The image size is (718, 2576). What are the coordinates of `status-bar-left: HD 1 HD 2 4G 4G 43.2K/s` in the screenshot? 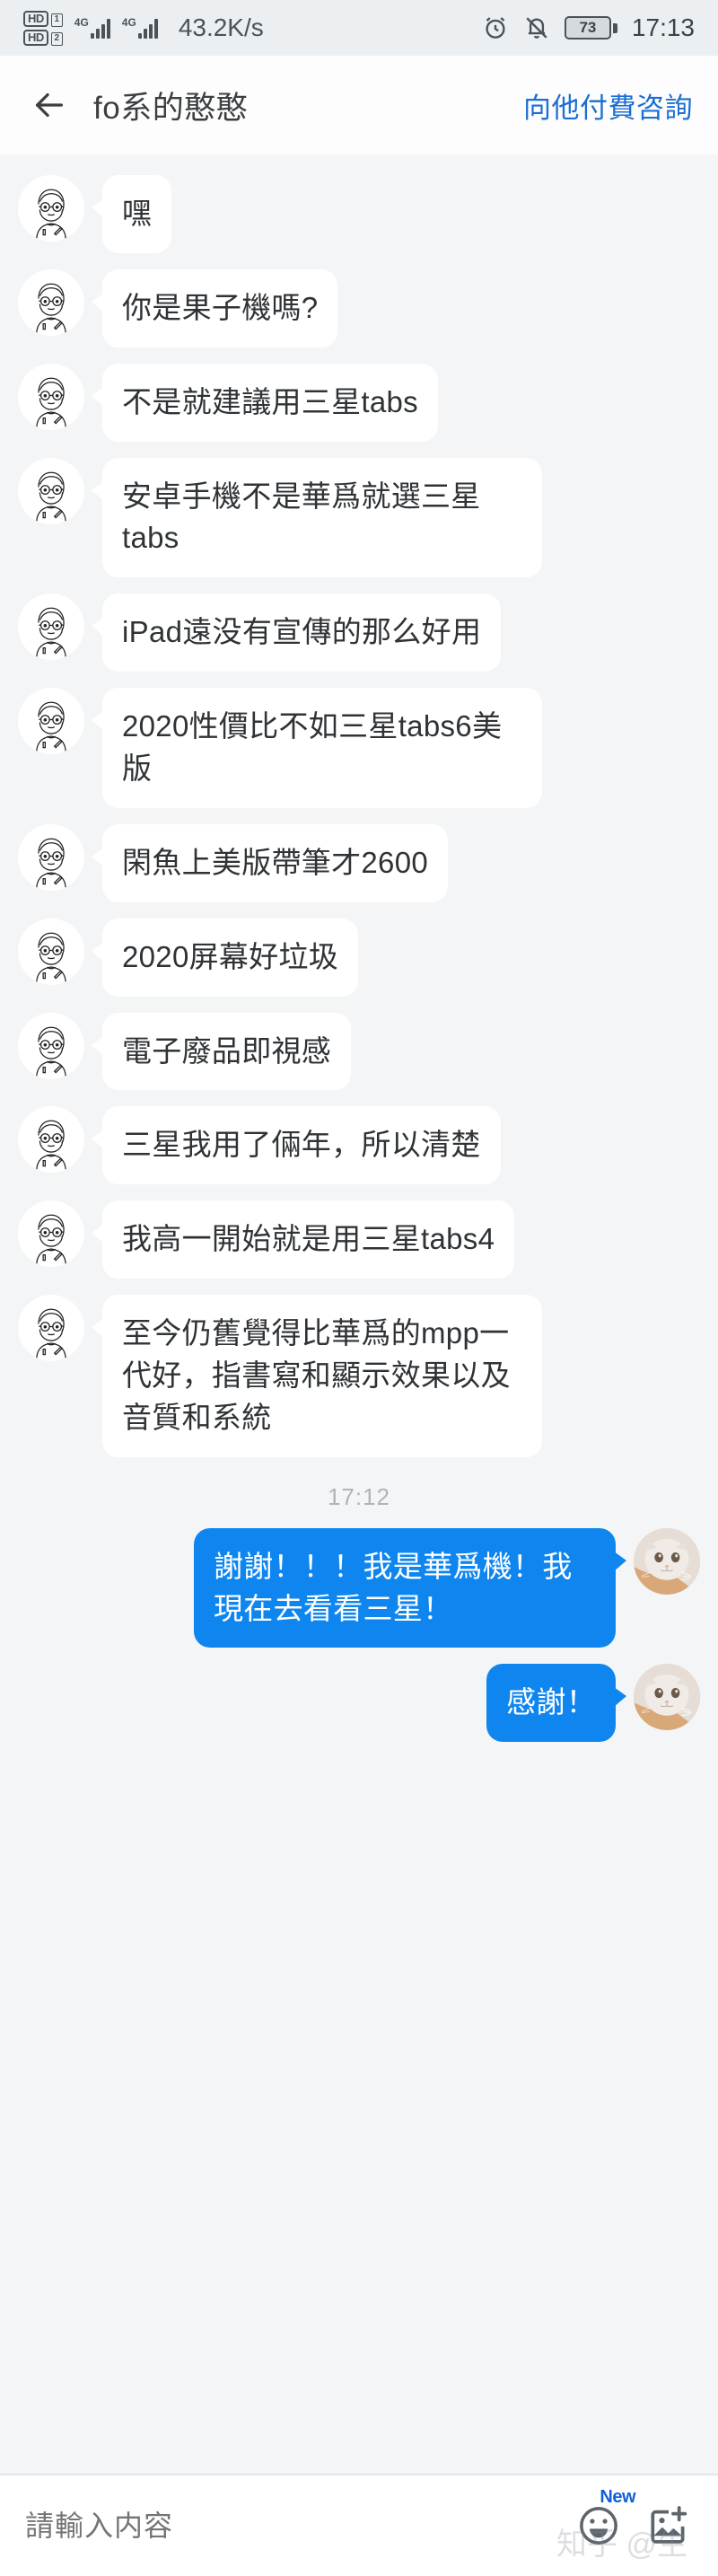 It's located at (143, 28).